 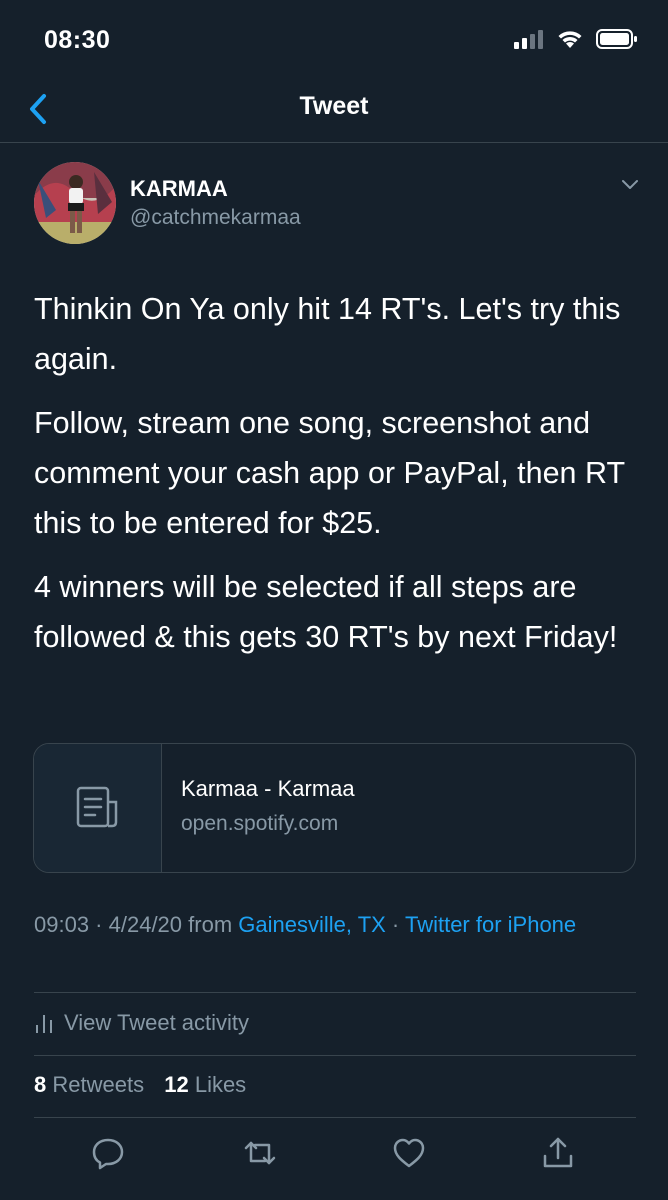 I want to click on display-name: KARMAA, so click(x=179, y=189).